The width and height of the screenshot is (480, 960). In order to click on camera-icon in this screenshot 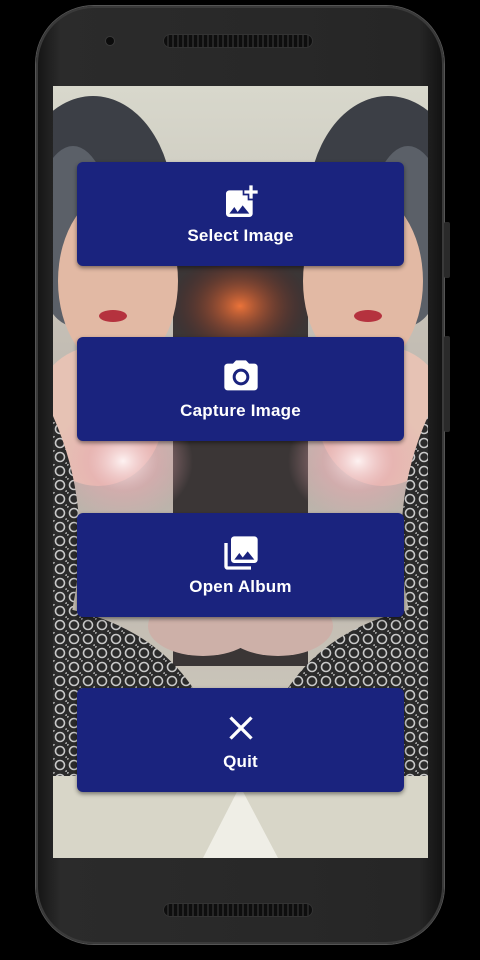, I will do `click(240, 375)`.